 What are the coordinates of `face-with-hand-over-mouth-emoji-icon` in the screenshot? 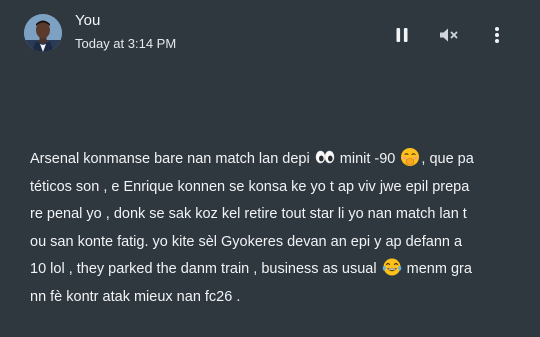 It's located at (410, 157).